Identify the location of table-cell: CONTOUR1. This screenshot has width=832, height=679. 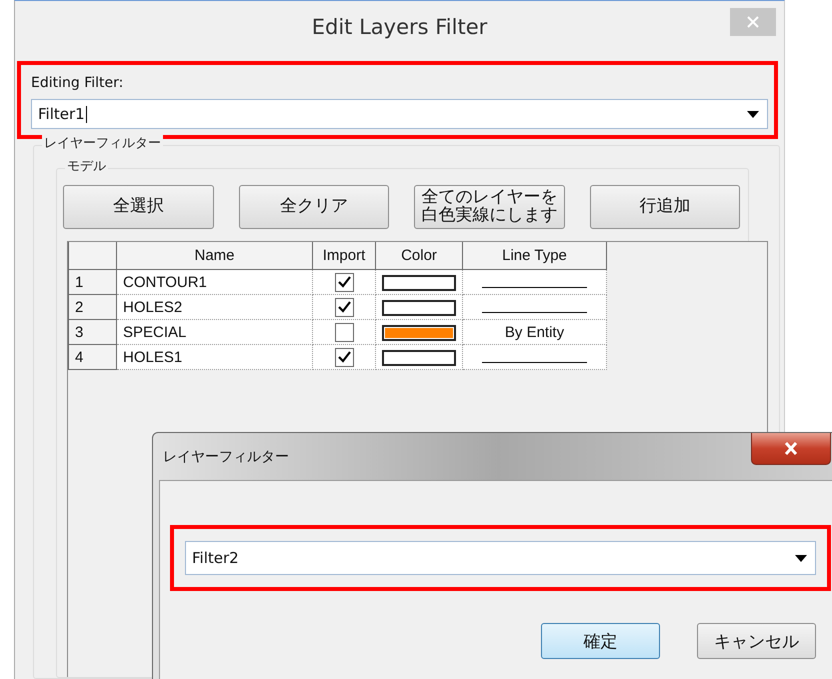
(214, 282).